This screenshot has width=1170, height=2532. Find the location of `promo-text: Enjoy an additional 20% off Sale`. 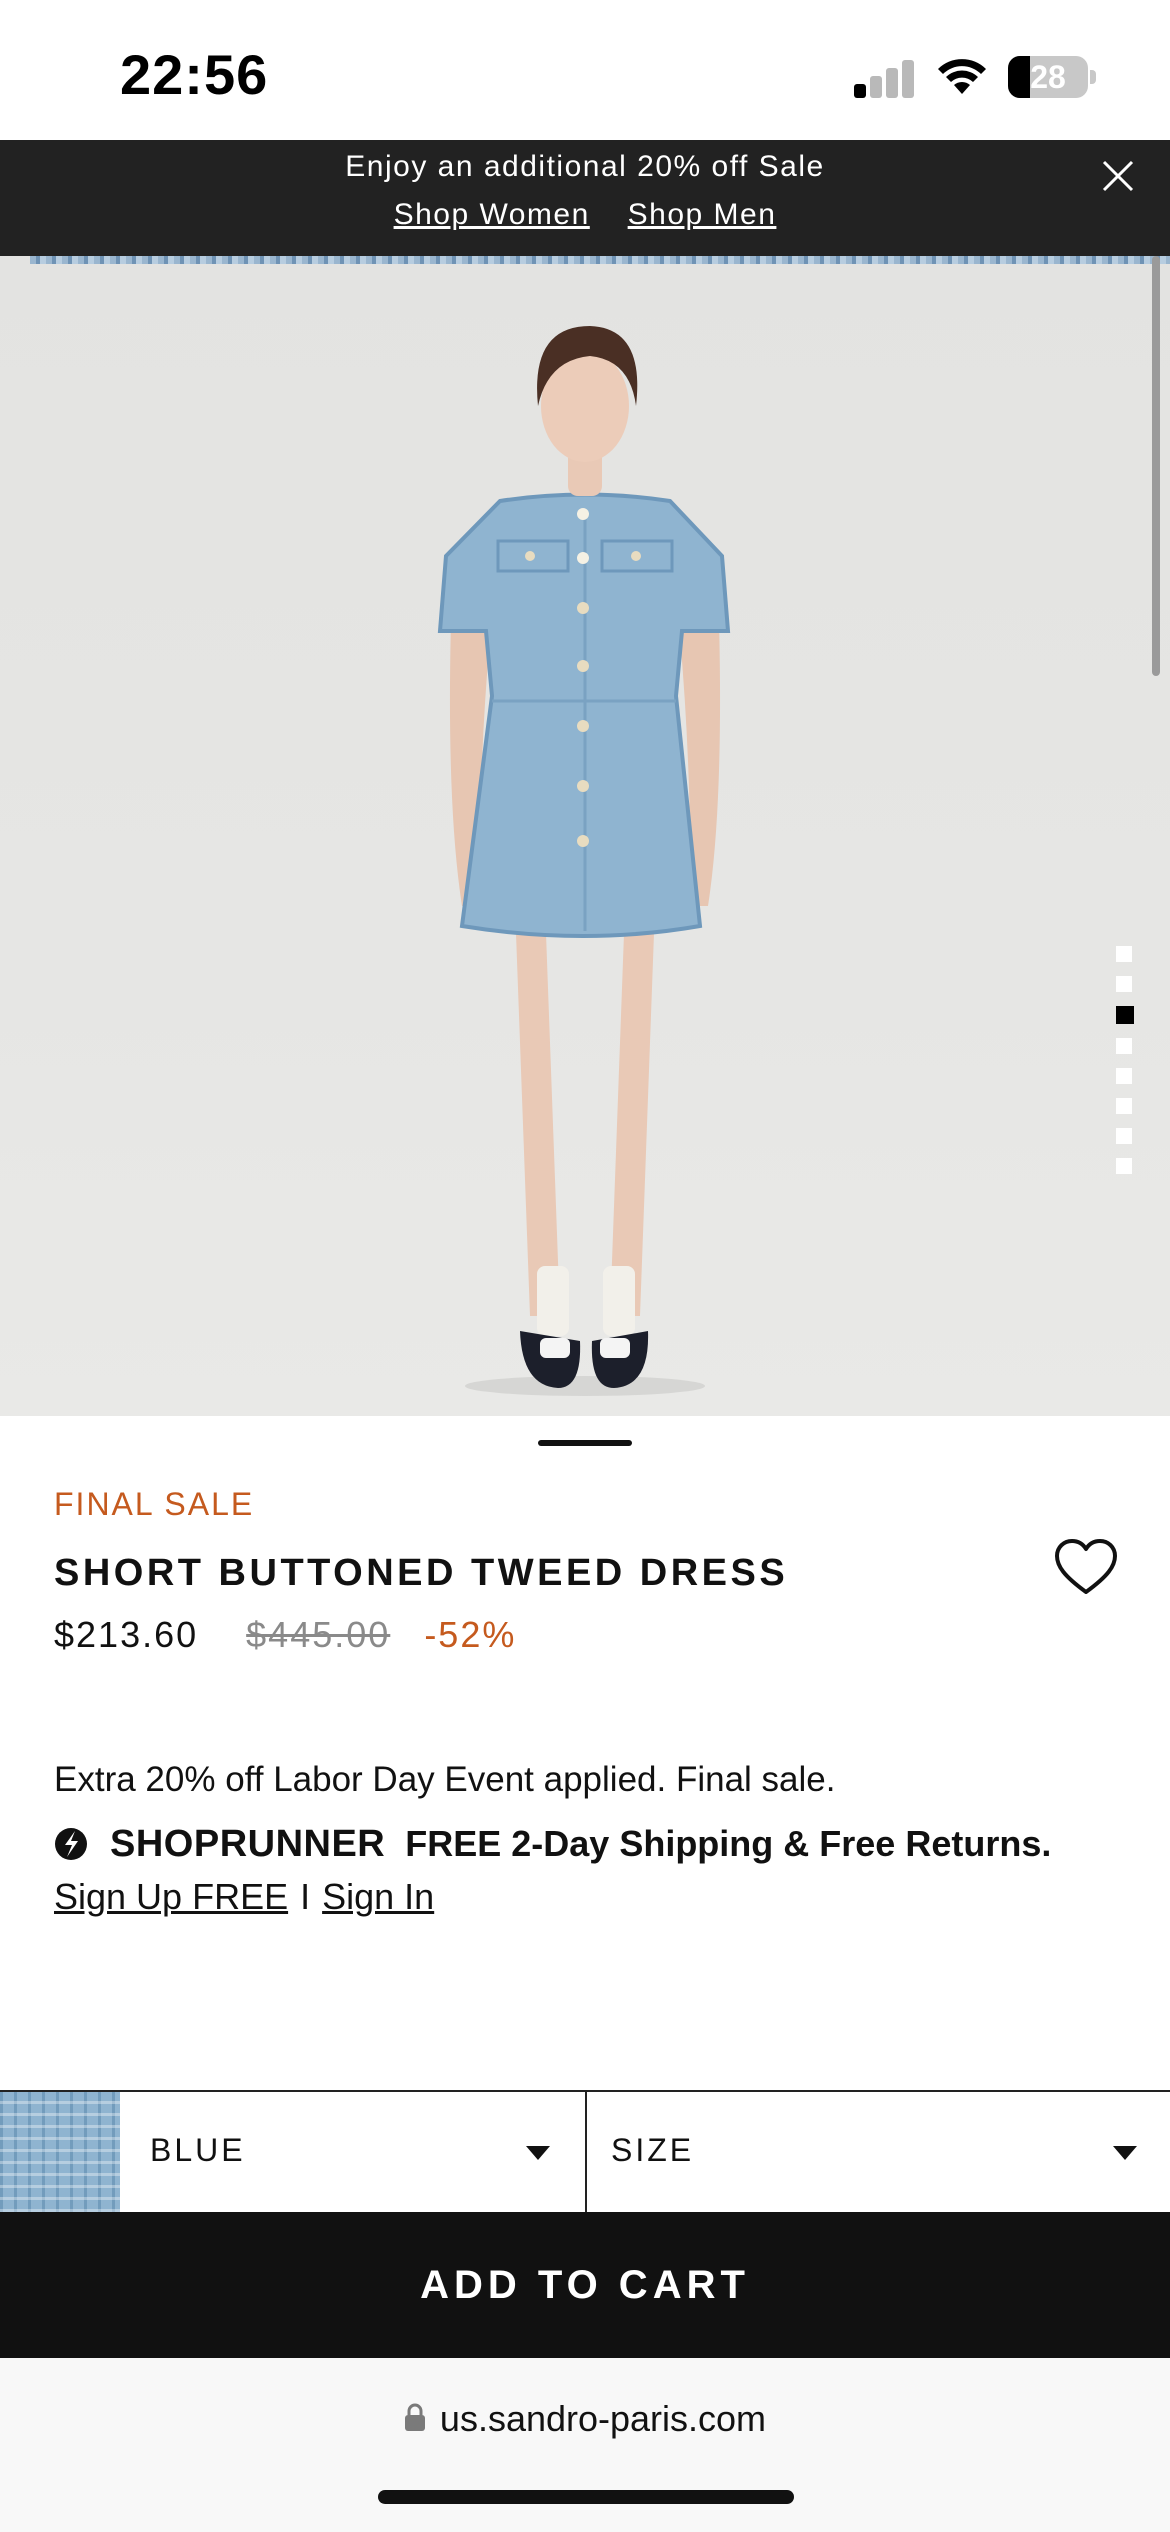

promo-text: Enjoy an additional 20% off Sale is located at coordinates (585, 166).